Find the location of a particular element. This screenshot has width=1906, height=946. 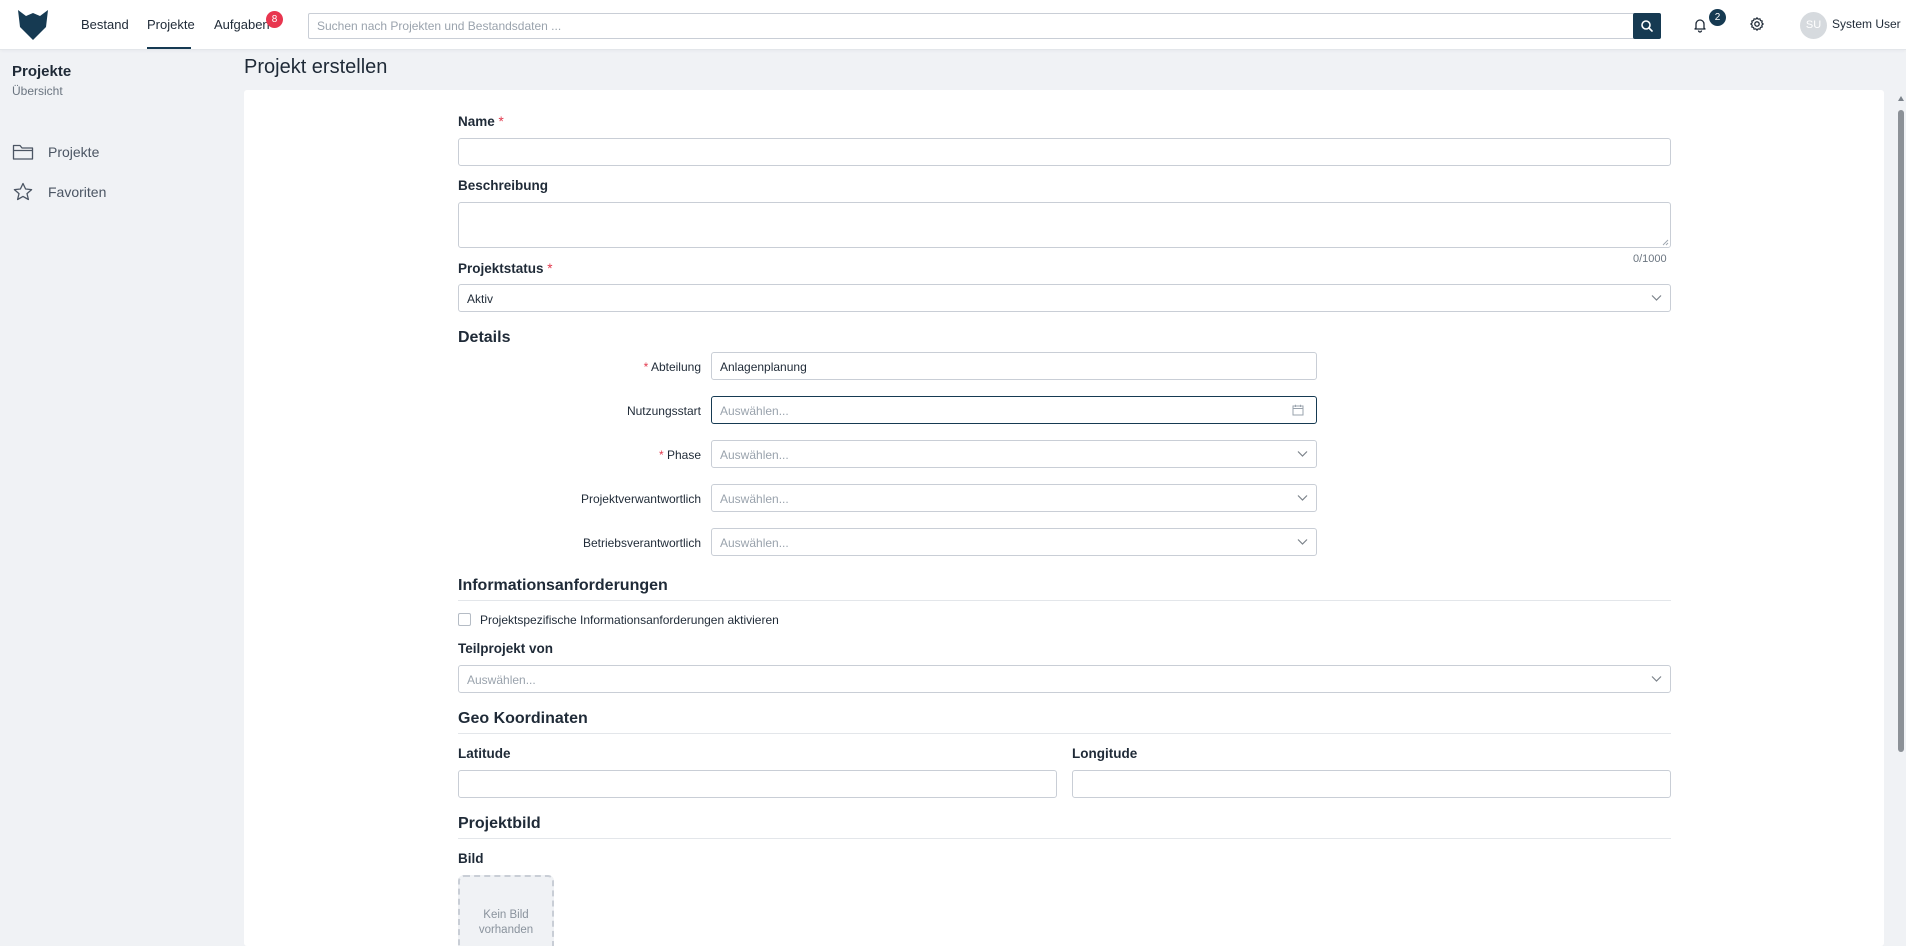

no-image-text-line2: vorhanden is located at coordinates (506, 930).